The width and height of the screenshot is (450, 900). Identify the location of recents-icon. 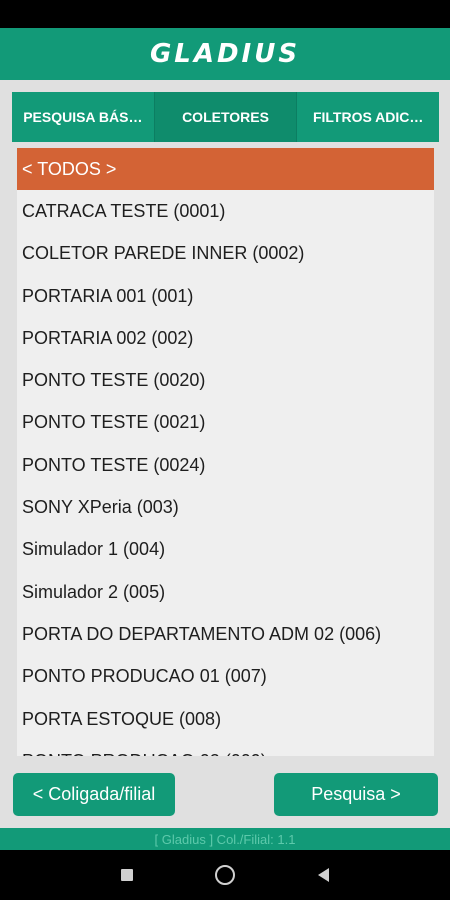
(127, 875).